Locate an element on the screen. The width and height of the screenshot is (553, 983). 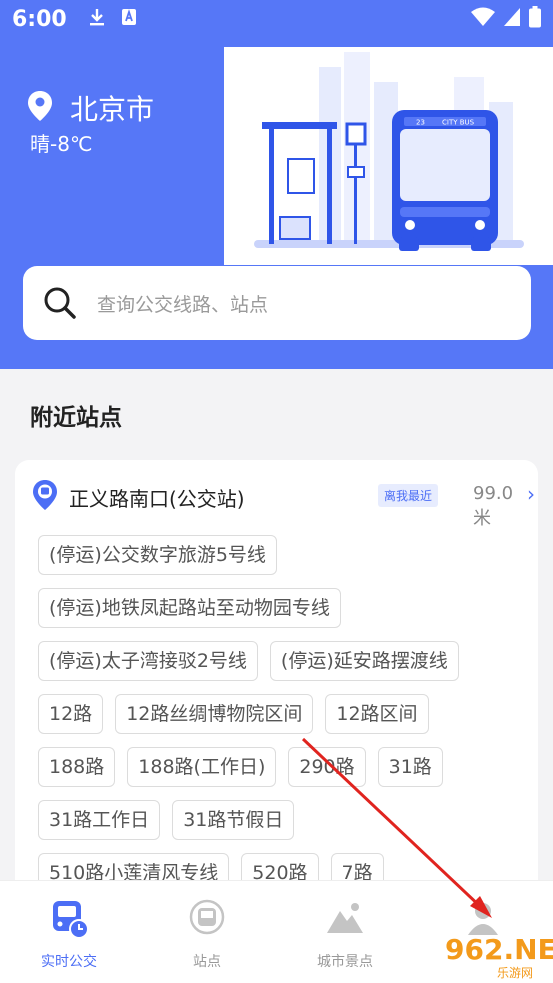
nearby-stops-title: 附近站点 is located at coordinates (76, 418).